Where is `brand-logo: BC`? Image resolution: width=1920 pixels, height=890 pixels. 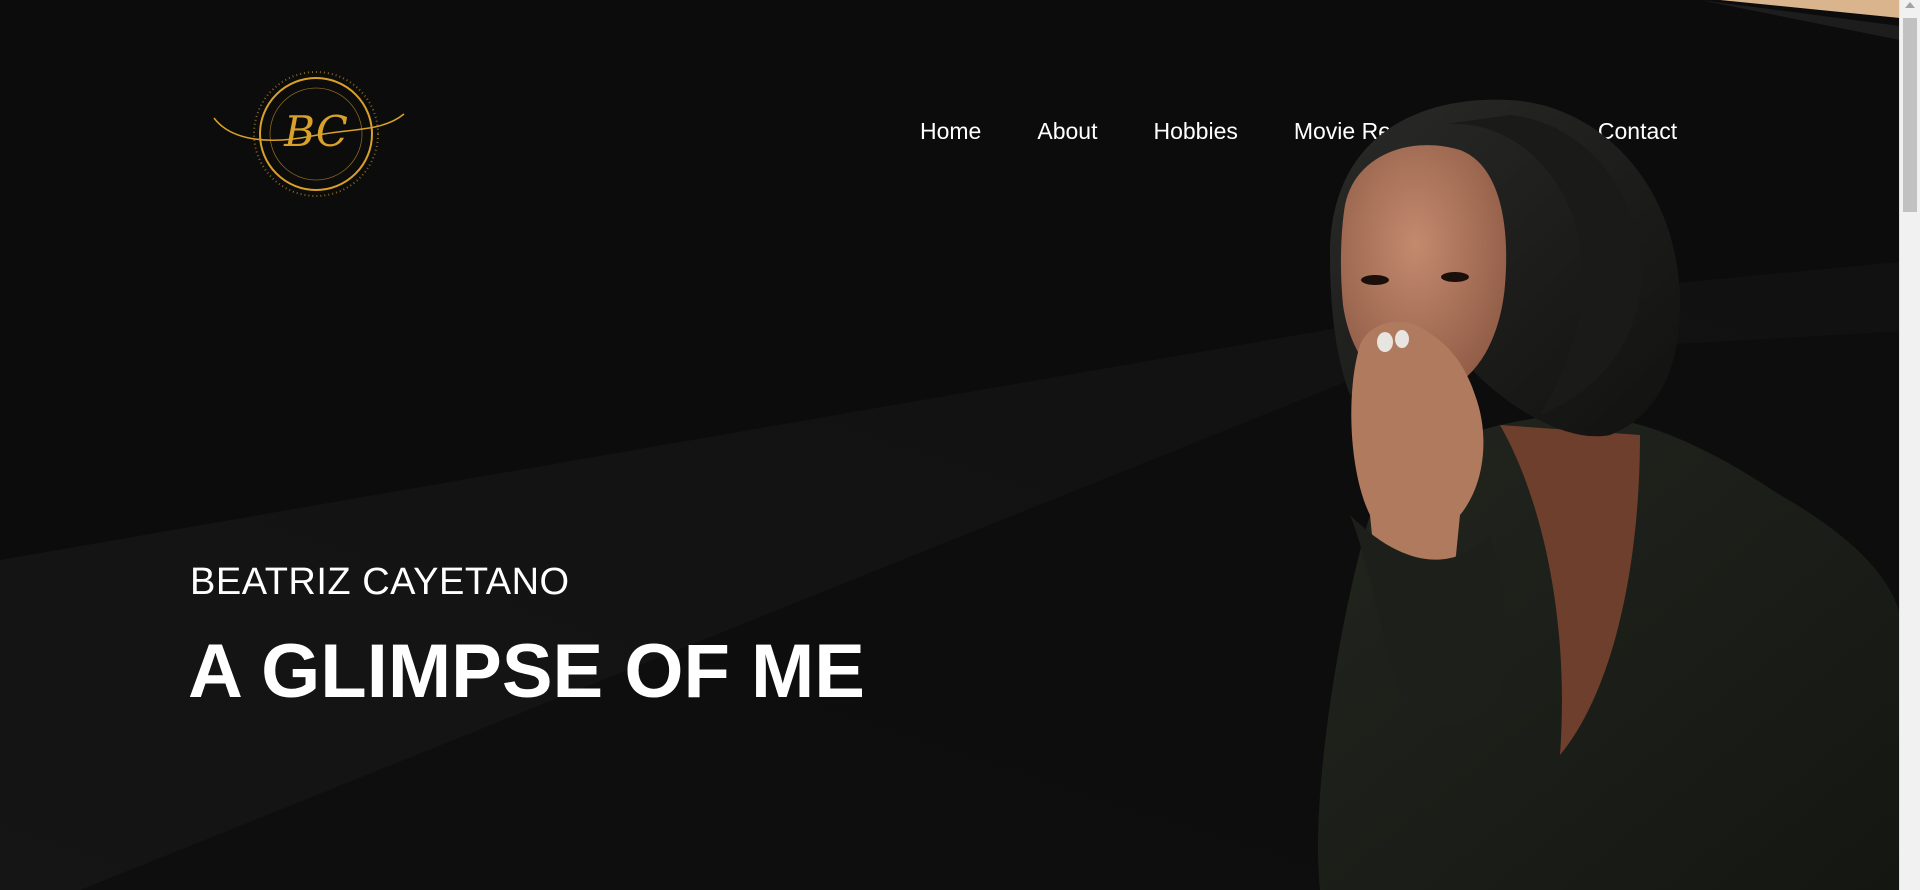 brand-logo: BC is located at coordinates (309, 134).